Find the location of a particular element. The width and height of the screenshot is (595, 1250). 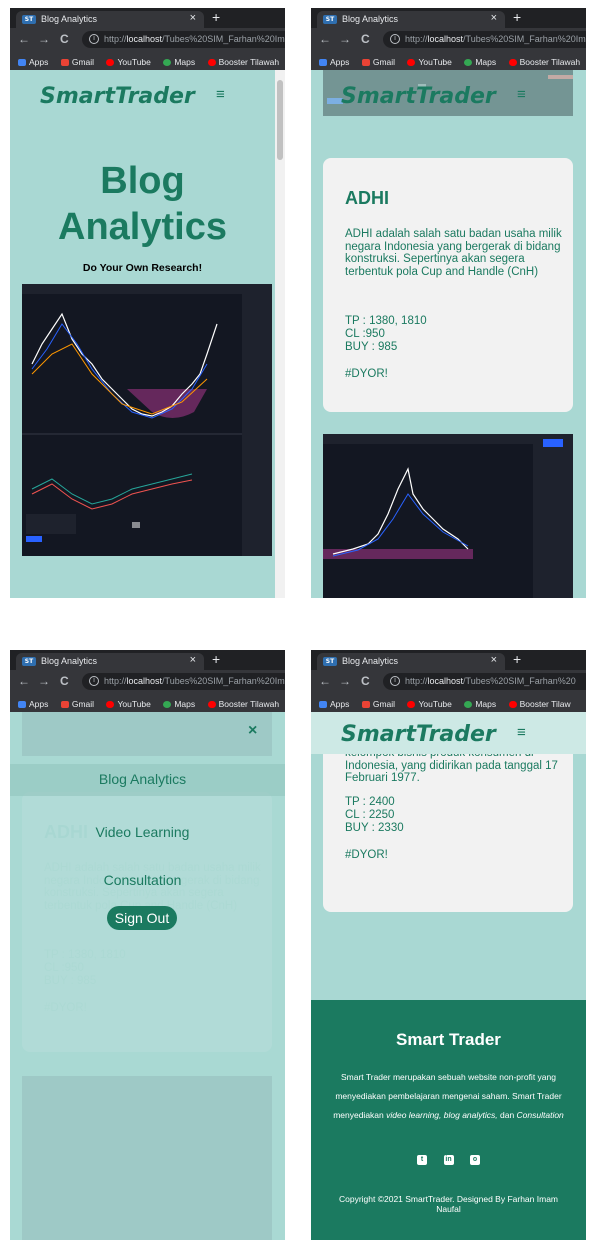

post-tp: TP : 1380, 1810 is located at coordinates (386, 321).